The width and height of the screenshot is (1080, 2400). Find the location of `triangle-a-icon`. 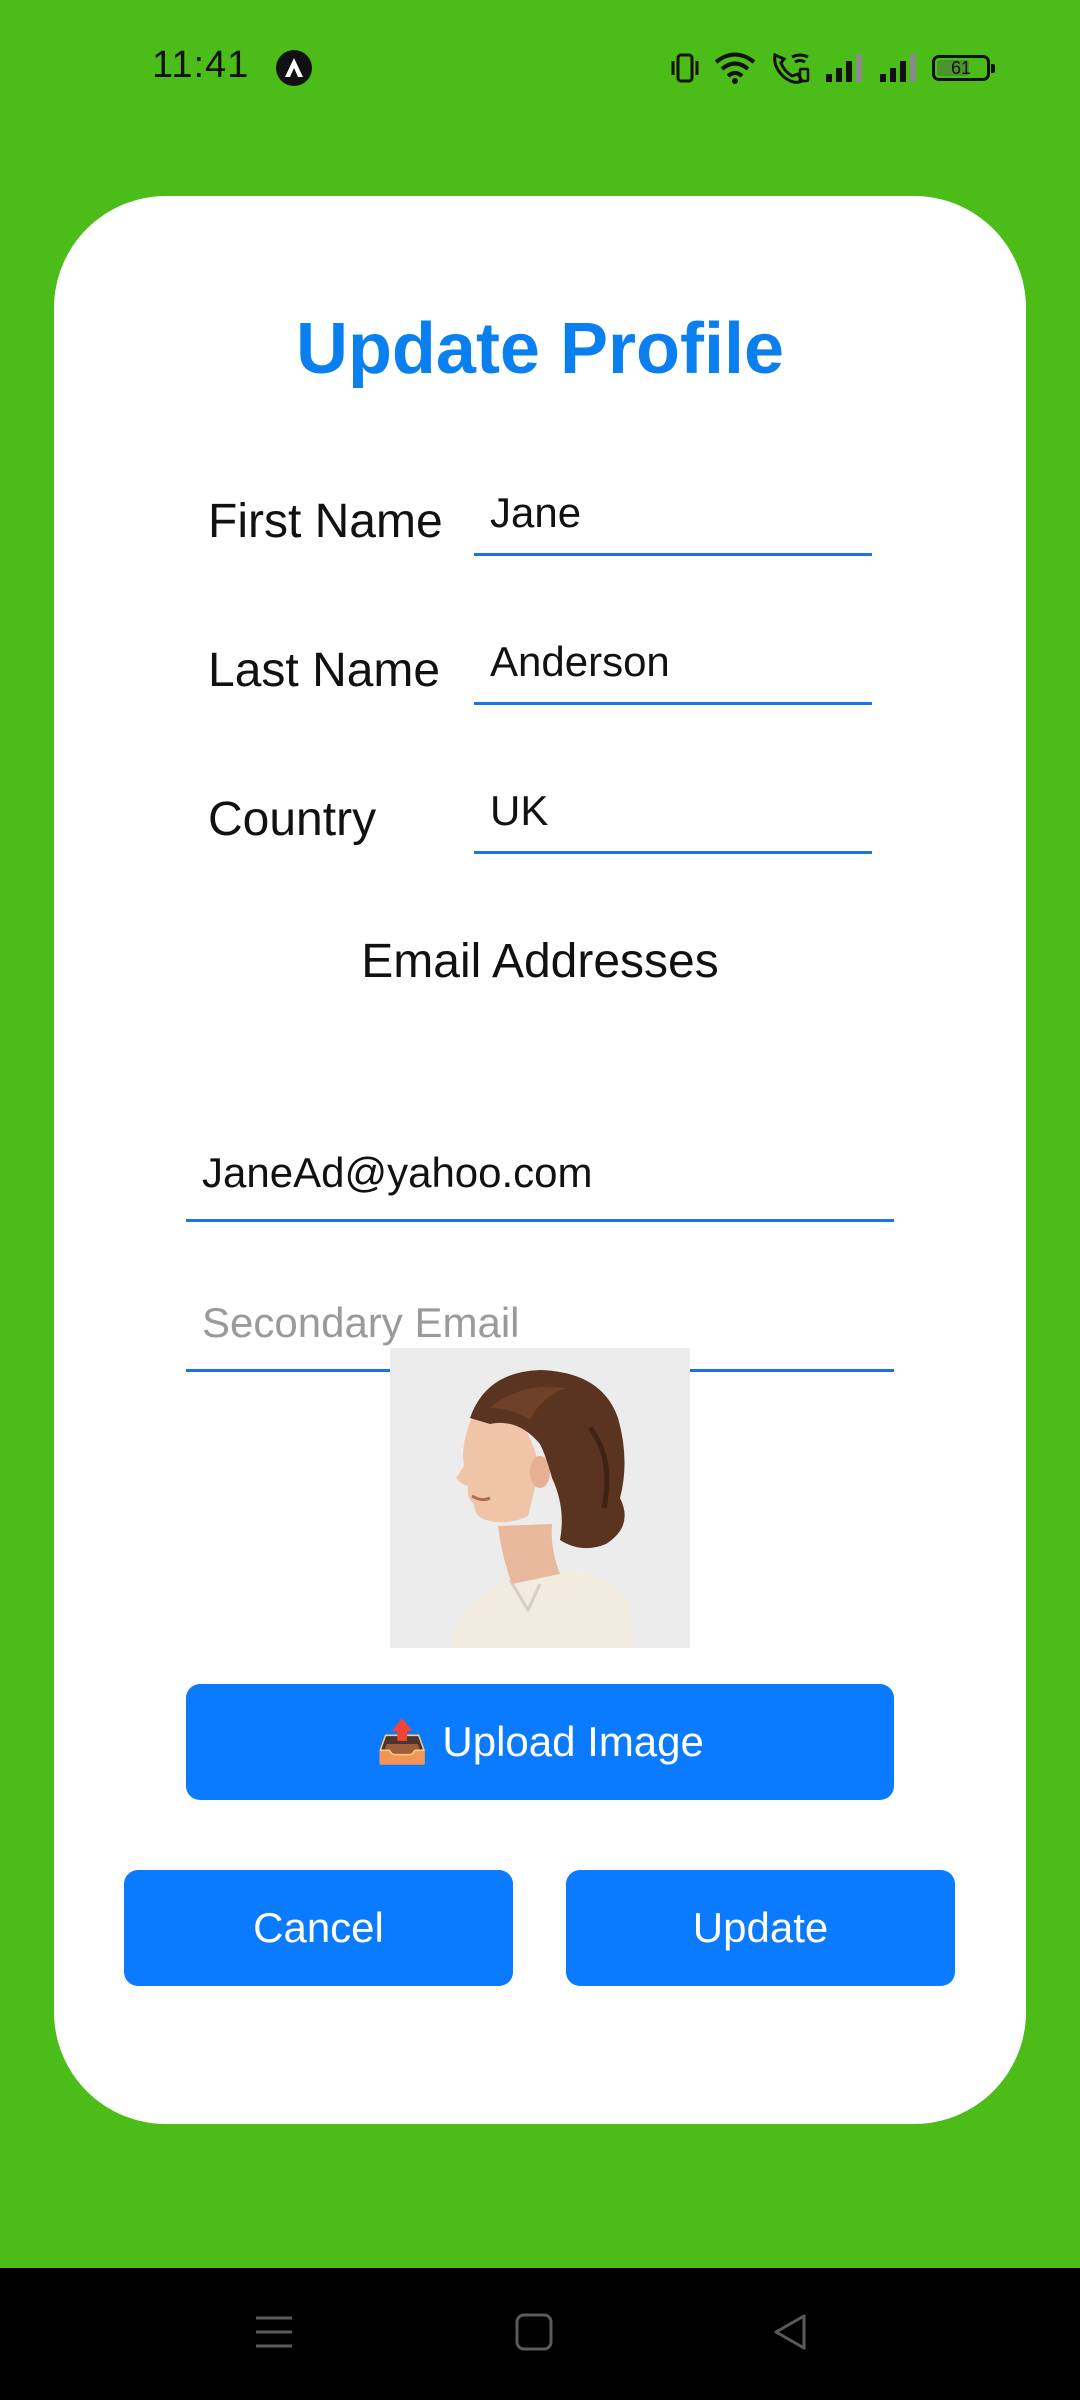

triangle-a-icon is located at coordinates (294, 68).